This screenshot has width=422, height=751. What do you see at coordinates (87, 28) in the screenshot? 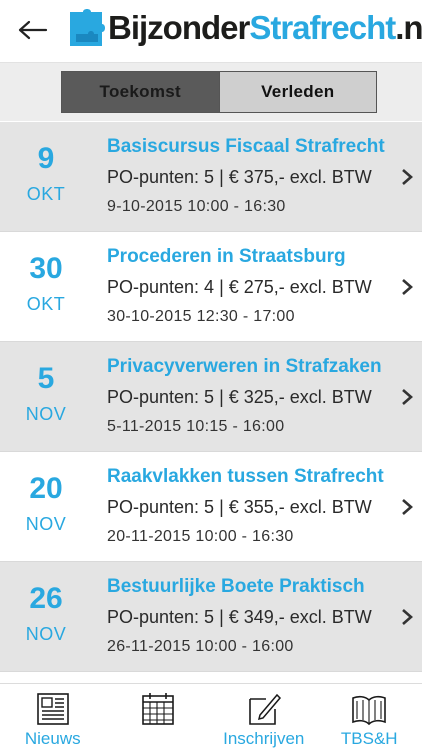
I see `logo-puzzle-icon` at bounding box center [87, 28].